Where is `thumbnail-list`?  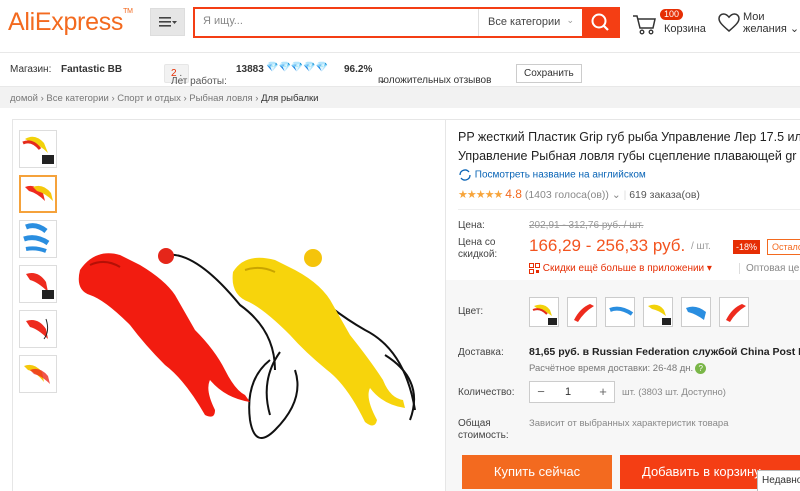 thumbnail-list is located at coordinates (39, 265).